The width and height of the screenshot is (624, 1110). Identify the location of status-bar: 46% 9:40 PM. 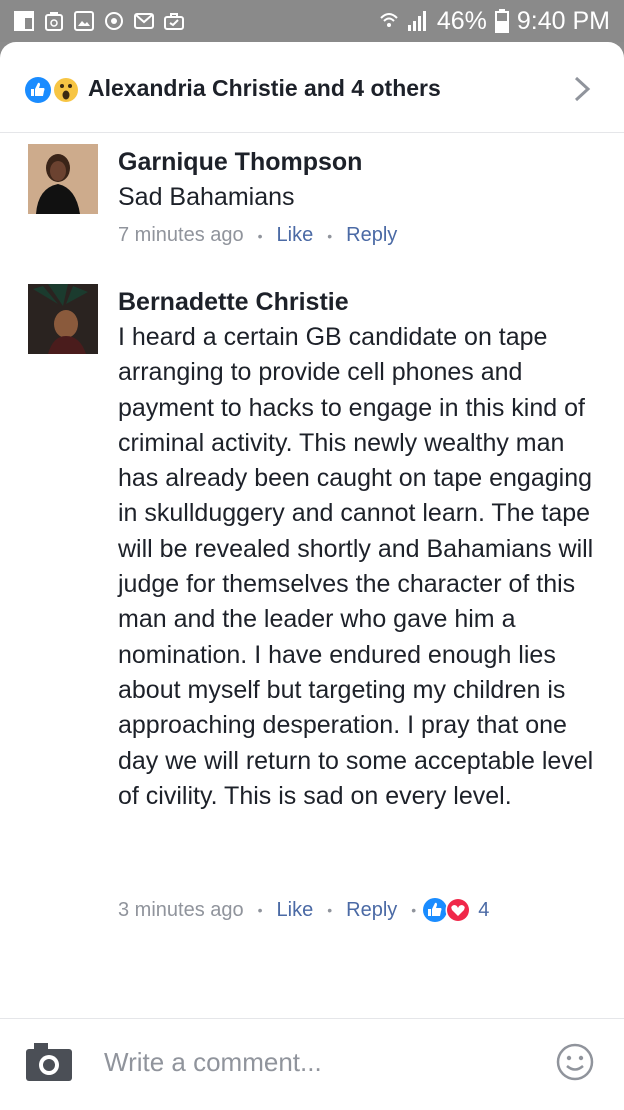
(312, 21).